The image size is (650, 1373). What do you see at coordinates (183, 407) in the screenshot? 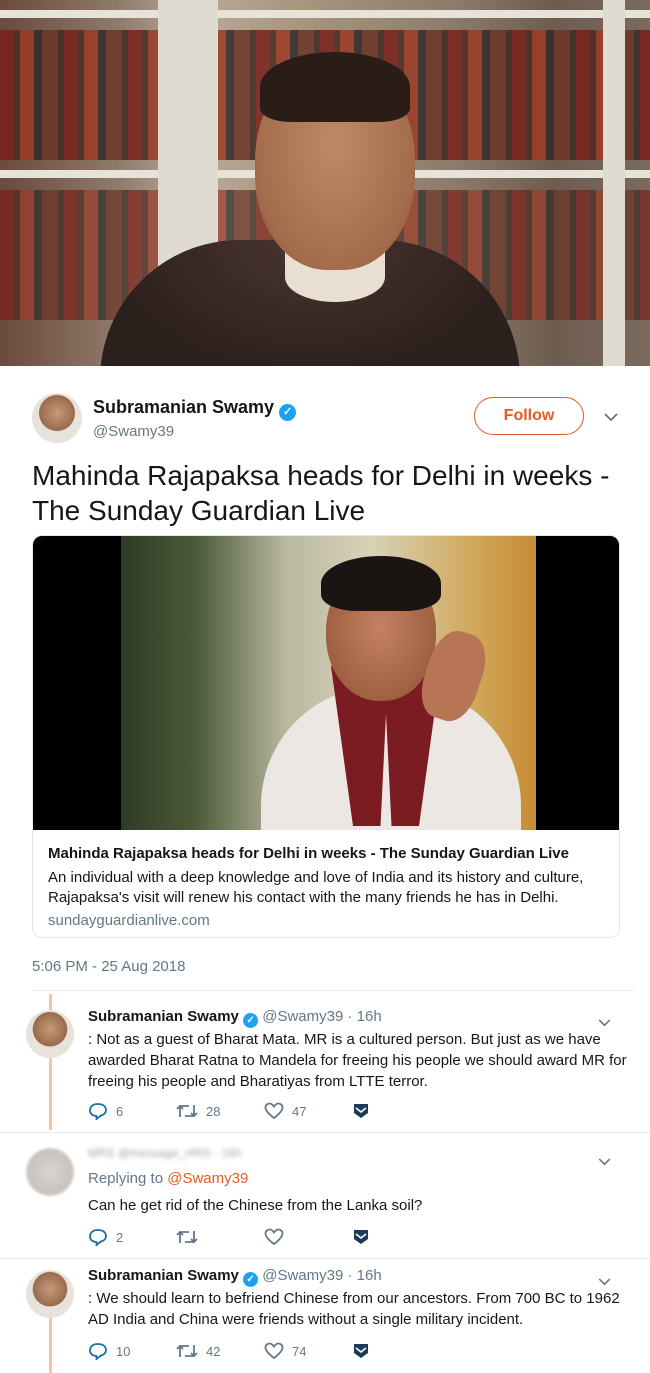
I see `author-name: Subramanian Swamy` at bounding box center [183, 407].